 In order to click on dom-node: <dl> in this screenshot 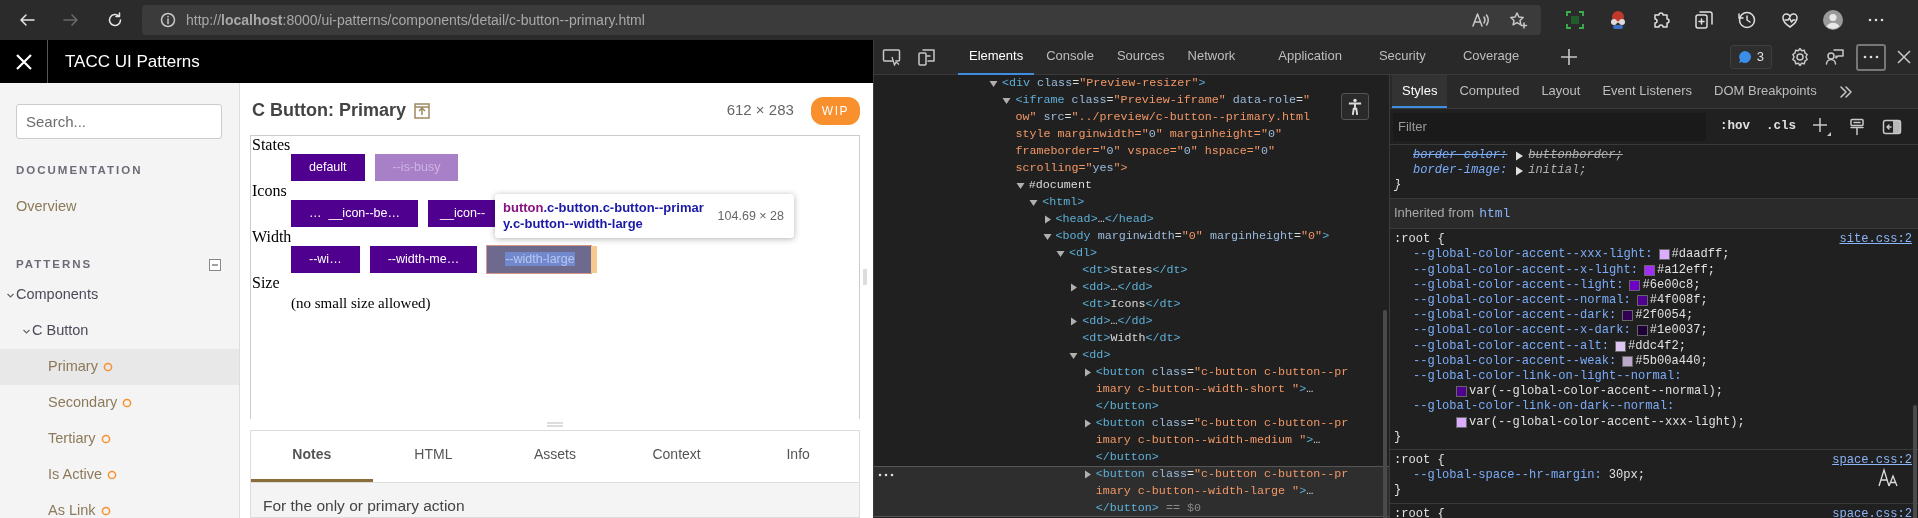, I will do `click(1082, 253)`.